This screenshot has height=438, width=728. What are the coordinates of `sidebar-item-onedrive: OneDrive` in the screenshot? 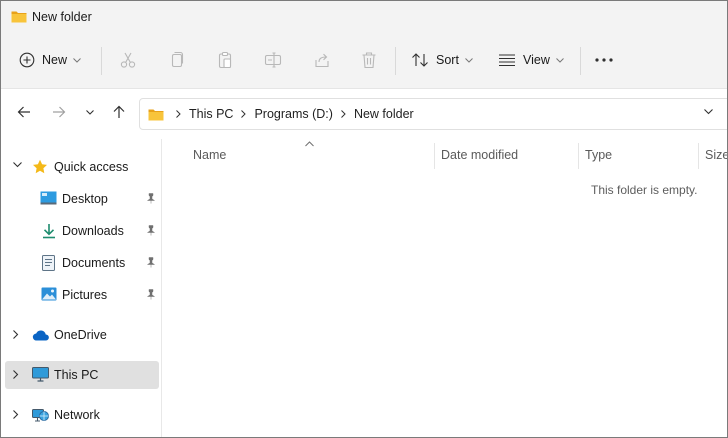 It's located at (82, 335).